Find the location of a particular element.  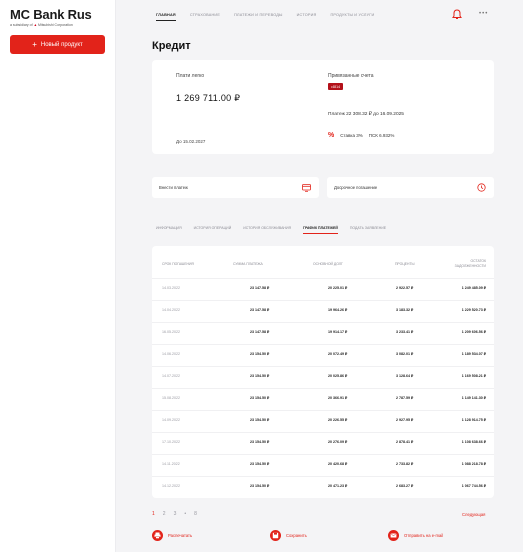

email-button: Отправить на e-mail is located at coordinates (415, 535).